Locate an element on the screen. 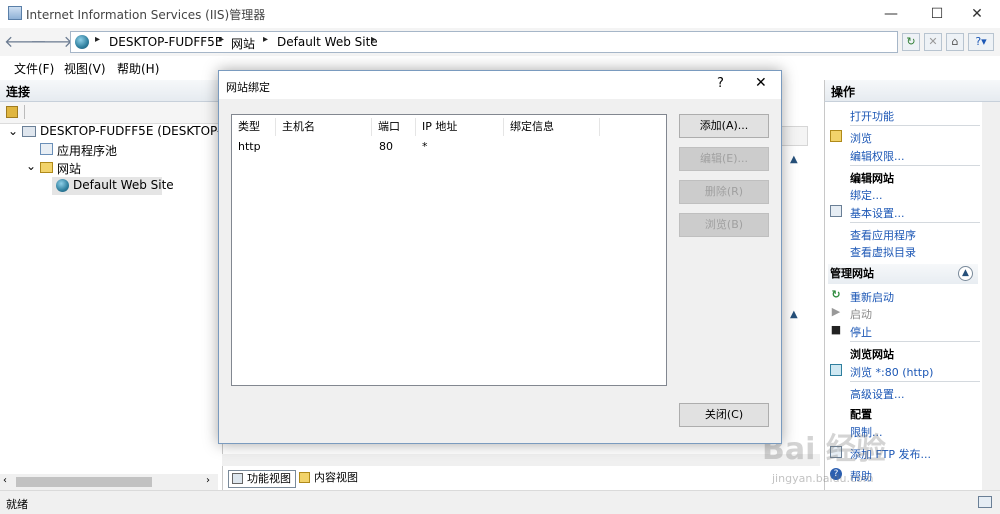 The width and height of the screenshot is (1000, 514). tree-expand-sites-icon: ⌄ is located at coordinates (31, 166).